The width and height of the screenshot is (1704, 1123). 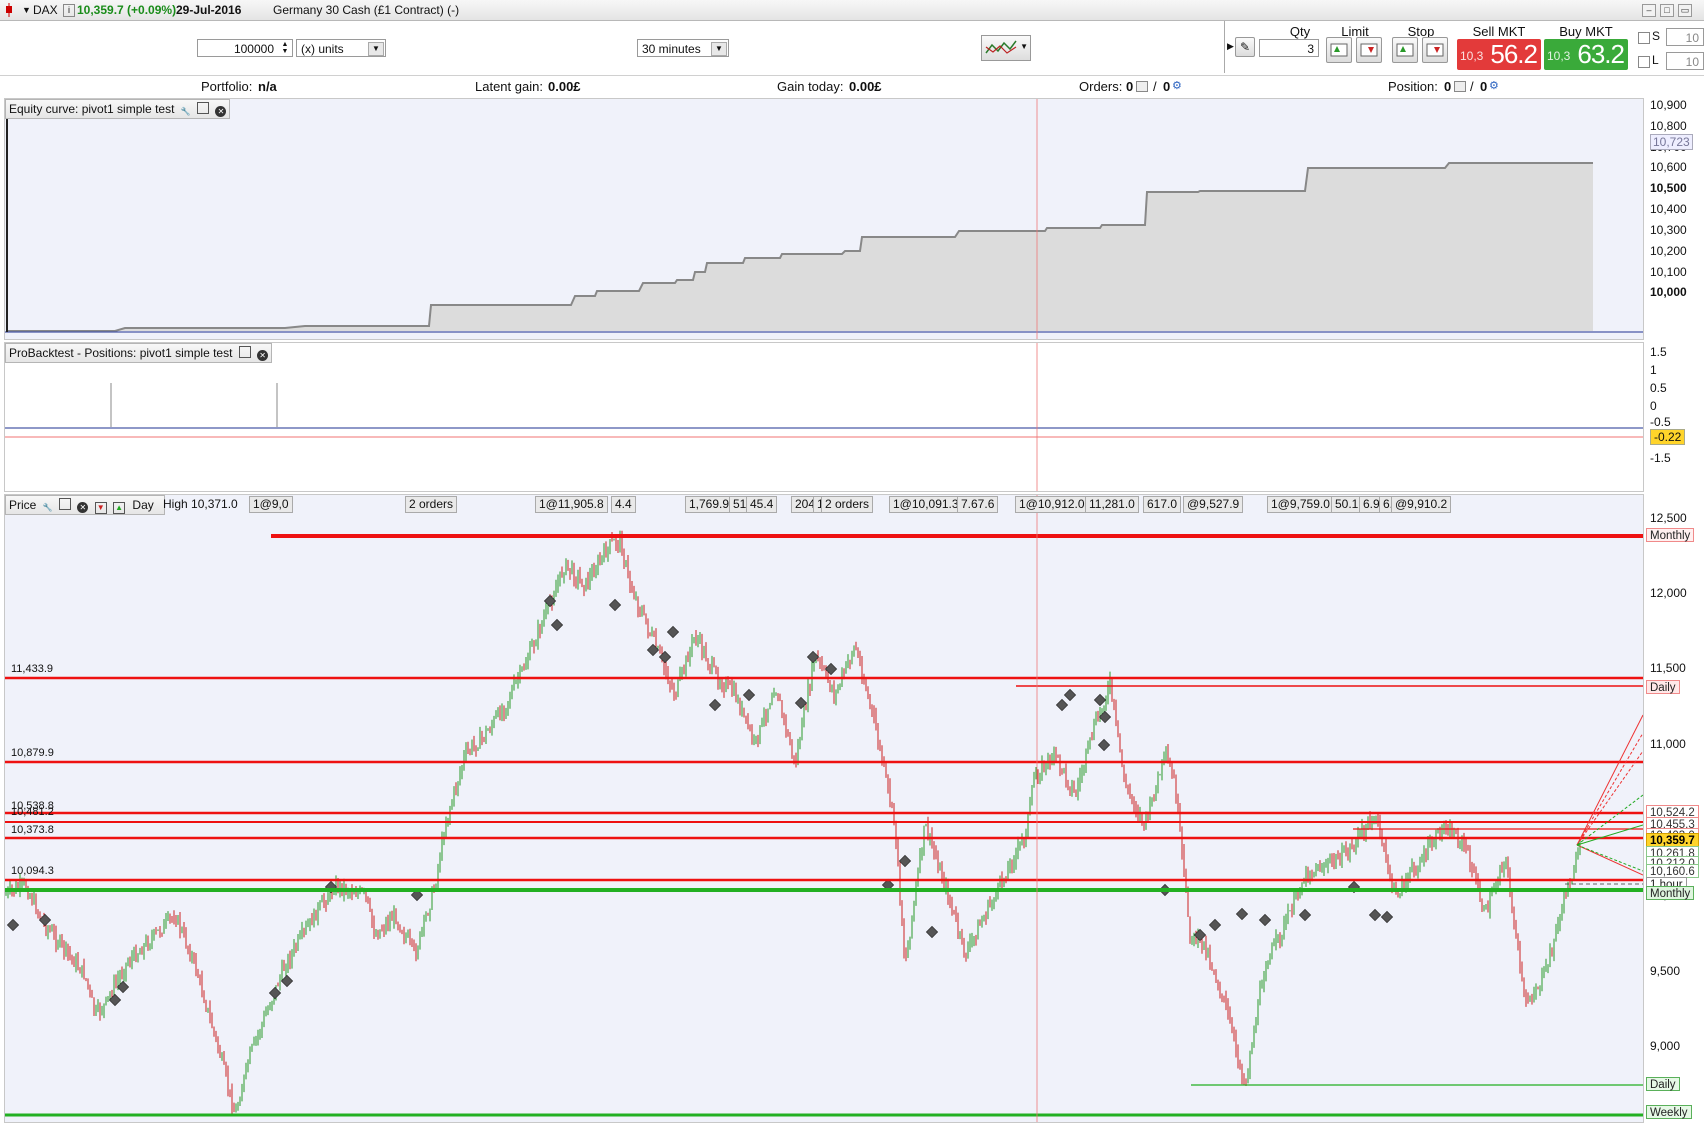 What do you see at coordinates (1685, 37) in the screenshot?
I see `s-input: 10` at bounding box center [1685, 37].